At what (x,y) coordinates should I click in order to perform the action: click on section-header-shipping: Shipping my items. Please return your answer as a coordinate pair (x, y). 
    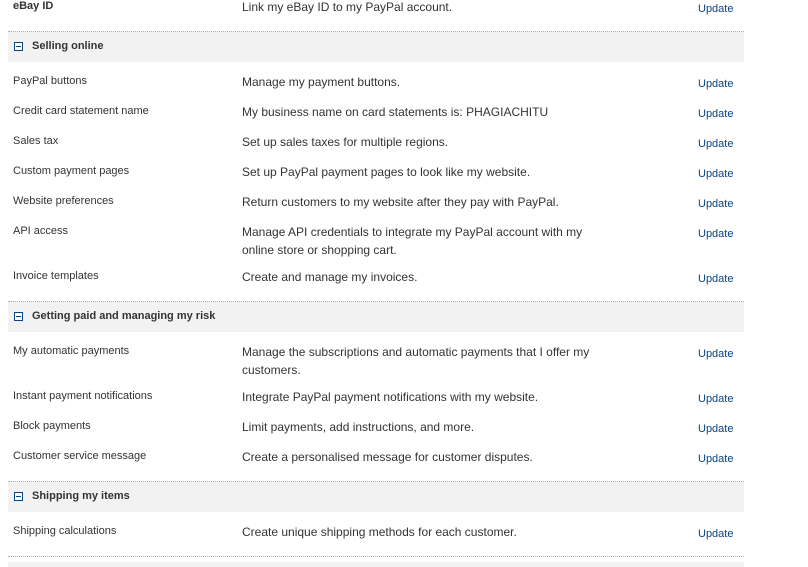
    Looking at the image, I should click on (376, 496).